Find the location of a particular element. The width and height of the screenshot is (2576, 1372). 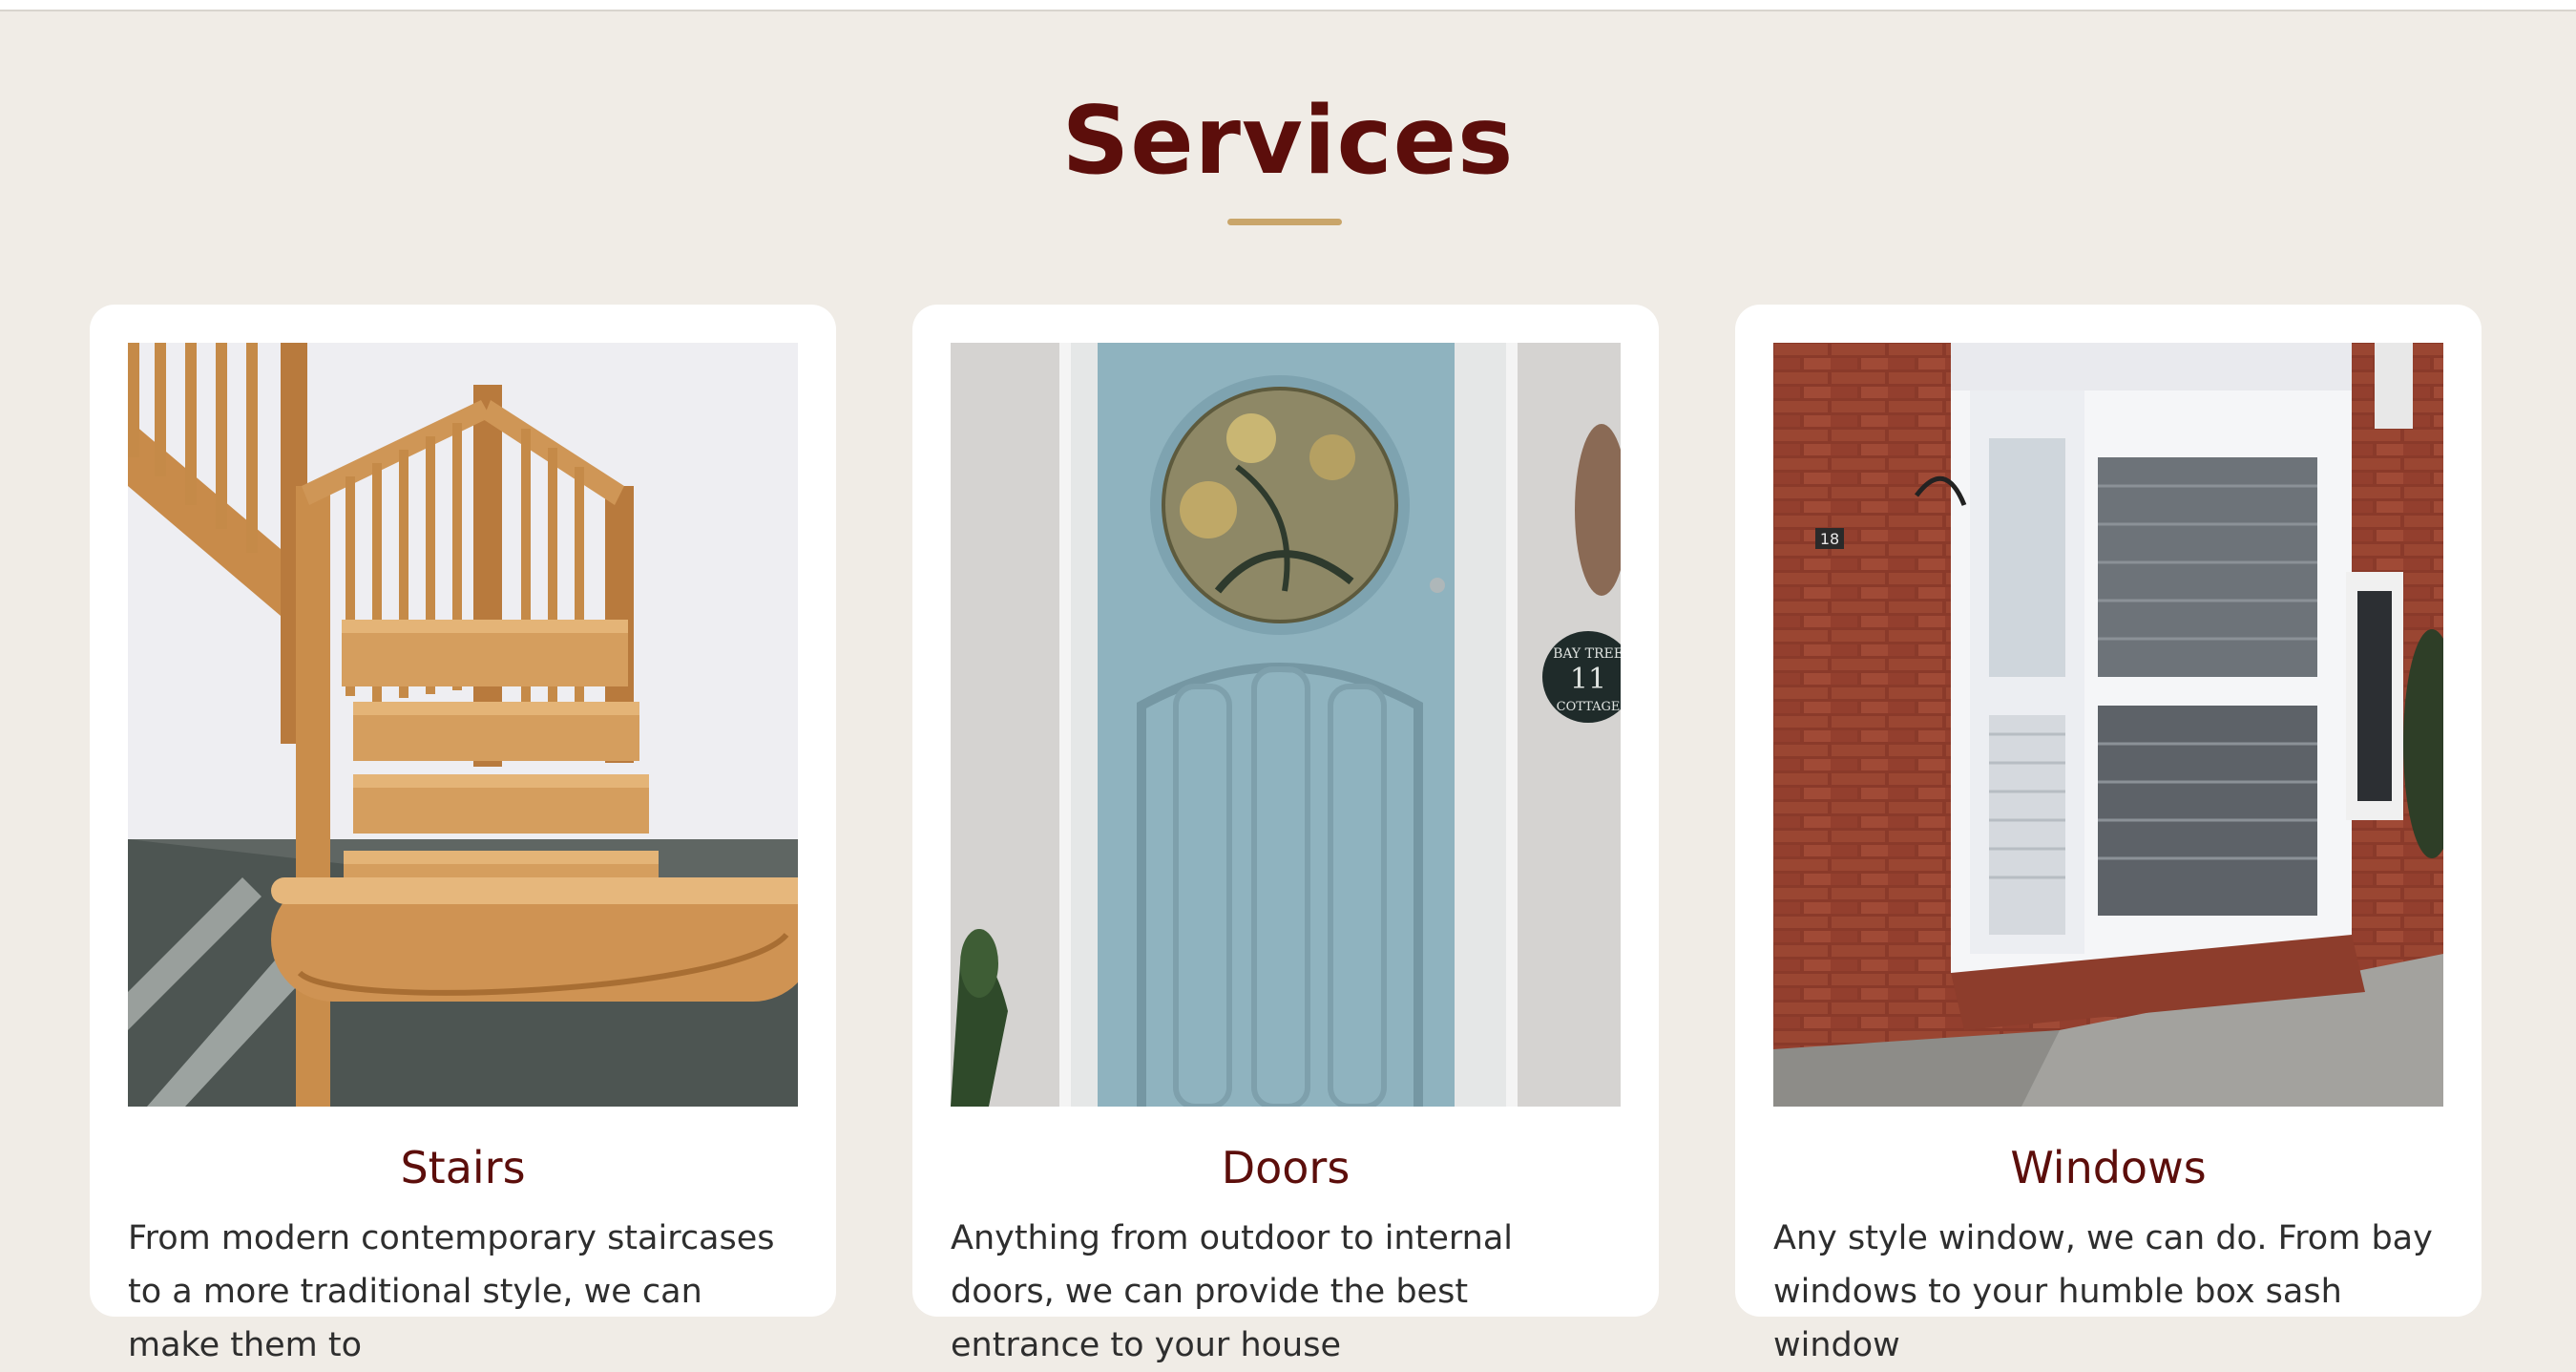

stairs-image is located at coordinates (463, 725).